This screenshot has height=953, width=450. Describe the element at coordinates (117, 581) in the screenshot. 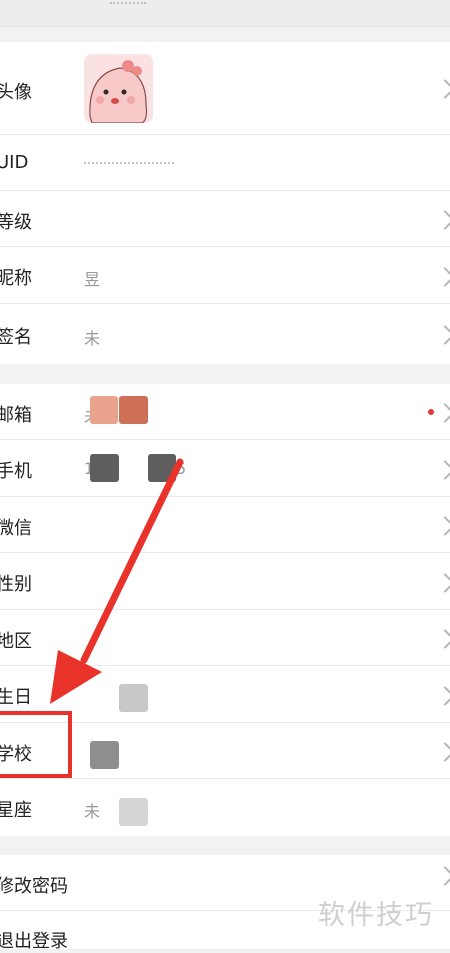

I see `annotation-arrow-icon` at that location.